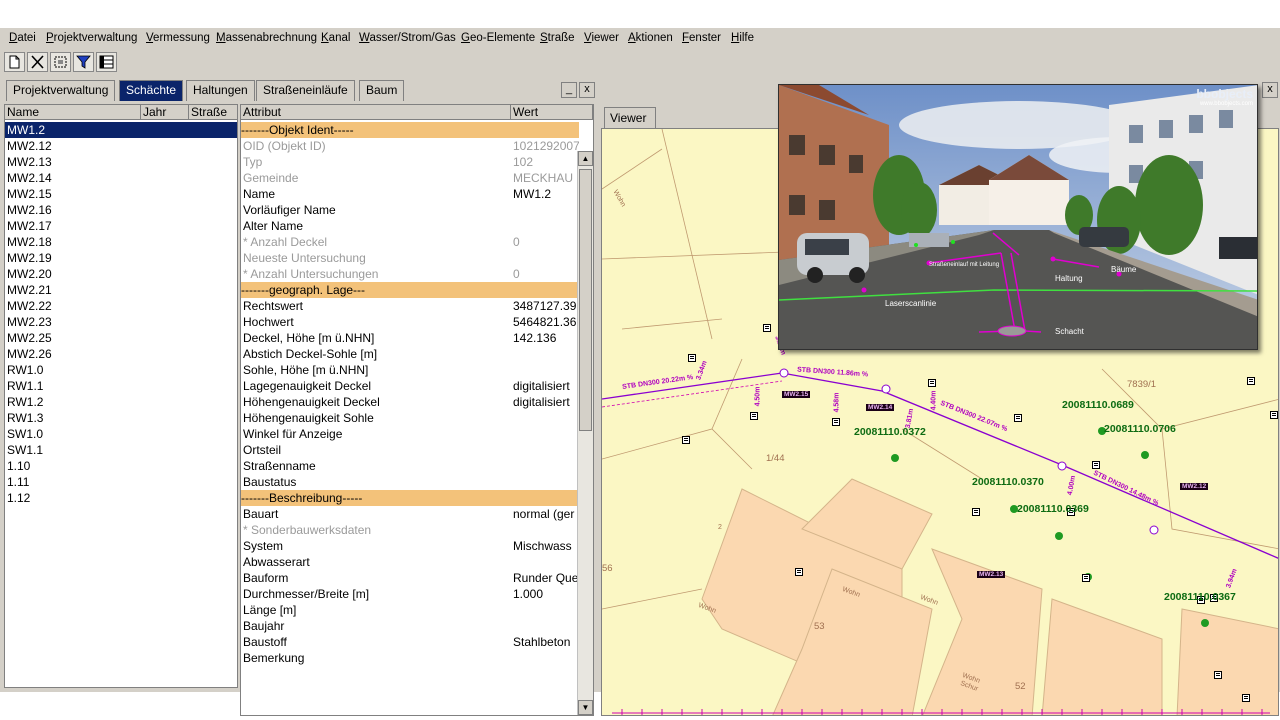  What do you see at coordinates (121, 354) in the screenshot?
I see `list-item: MW2.26` at bounding box center [121, 354].